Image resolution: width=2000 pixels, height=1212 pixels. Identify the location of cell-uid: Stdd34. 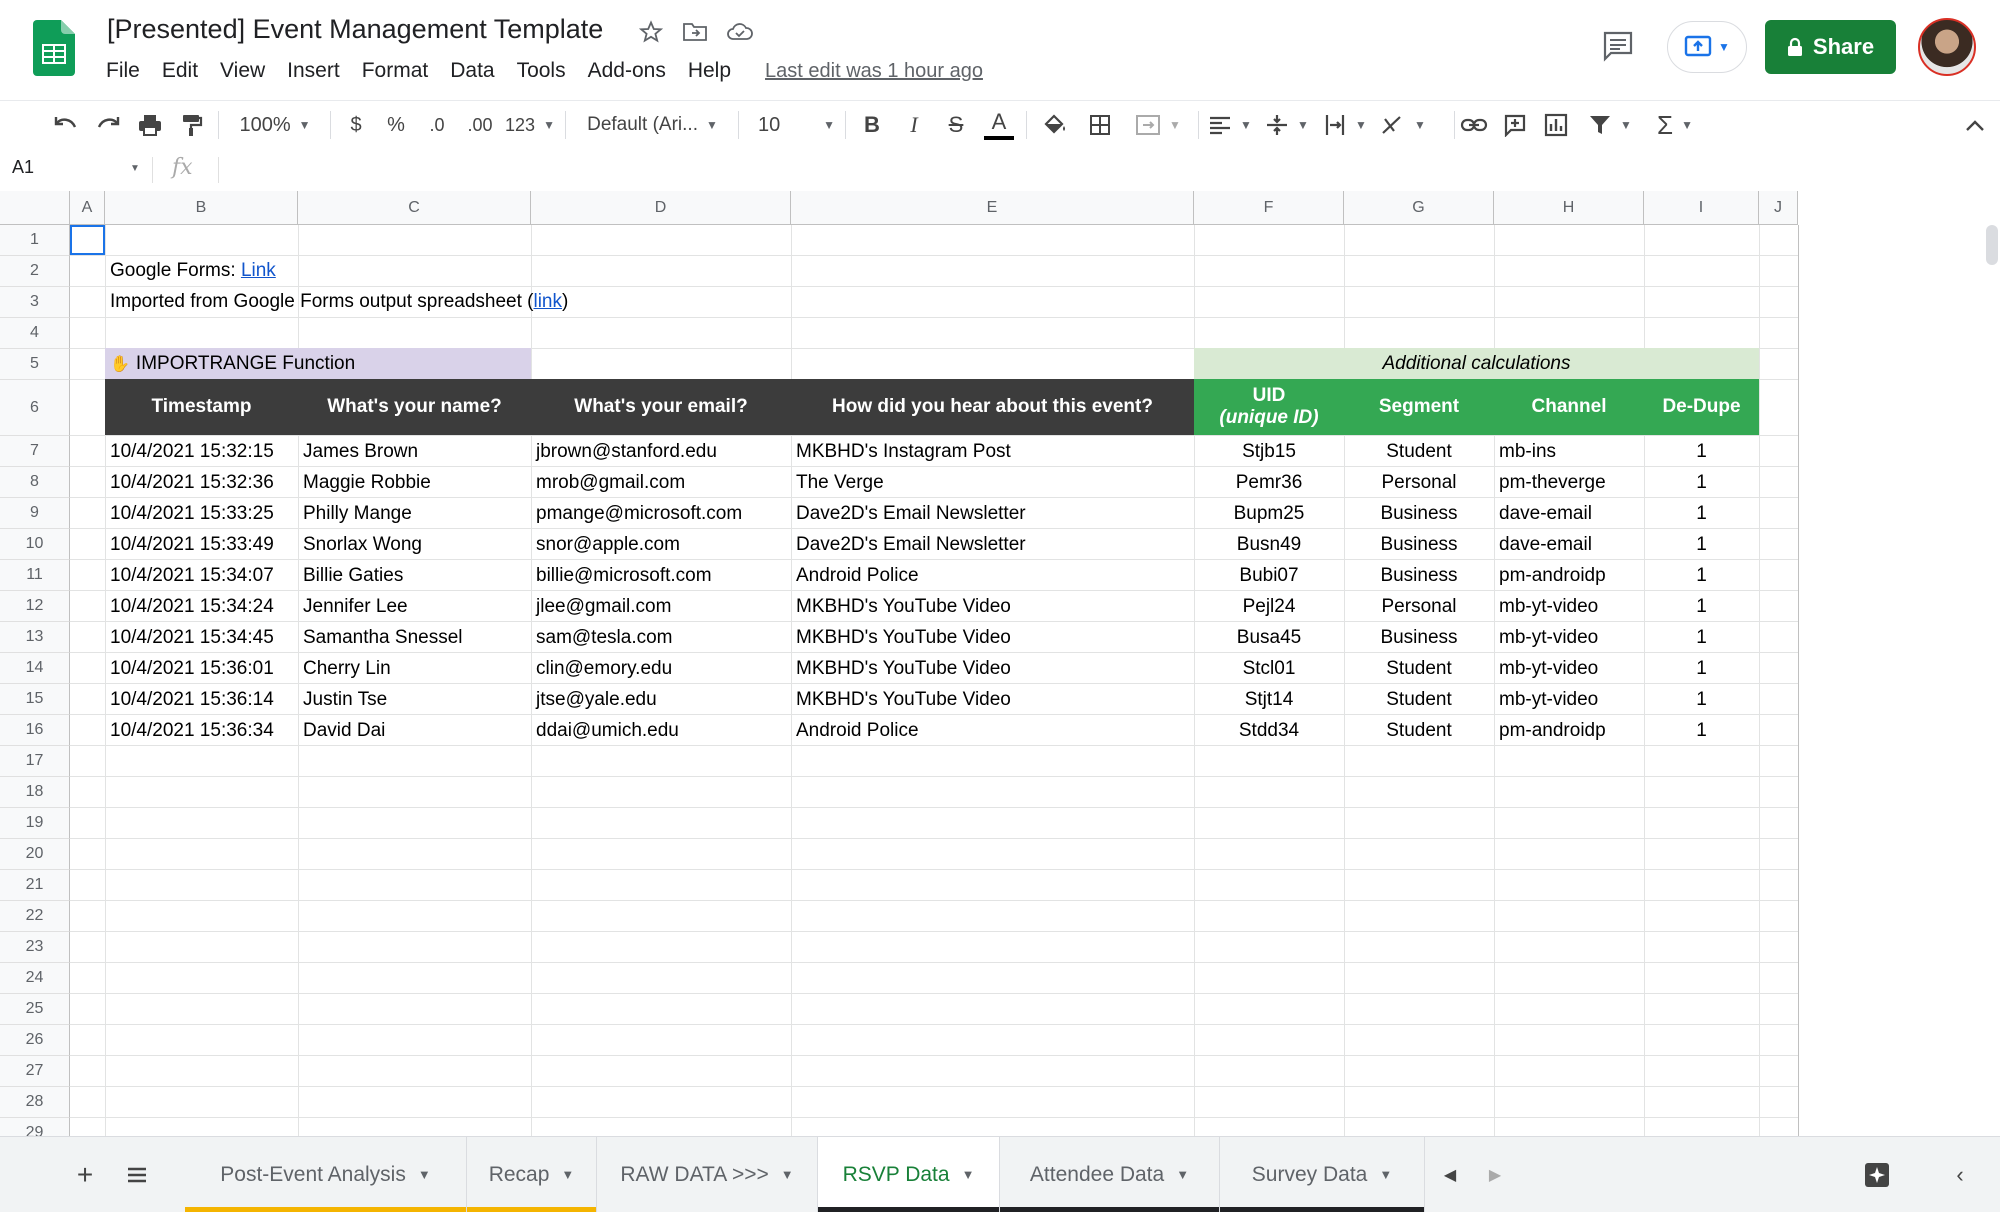
(1269, 730).